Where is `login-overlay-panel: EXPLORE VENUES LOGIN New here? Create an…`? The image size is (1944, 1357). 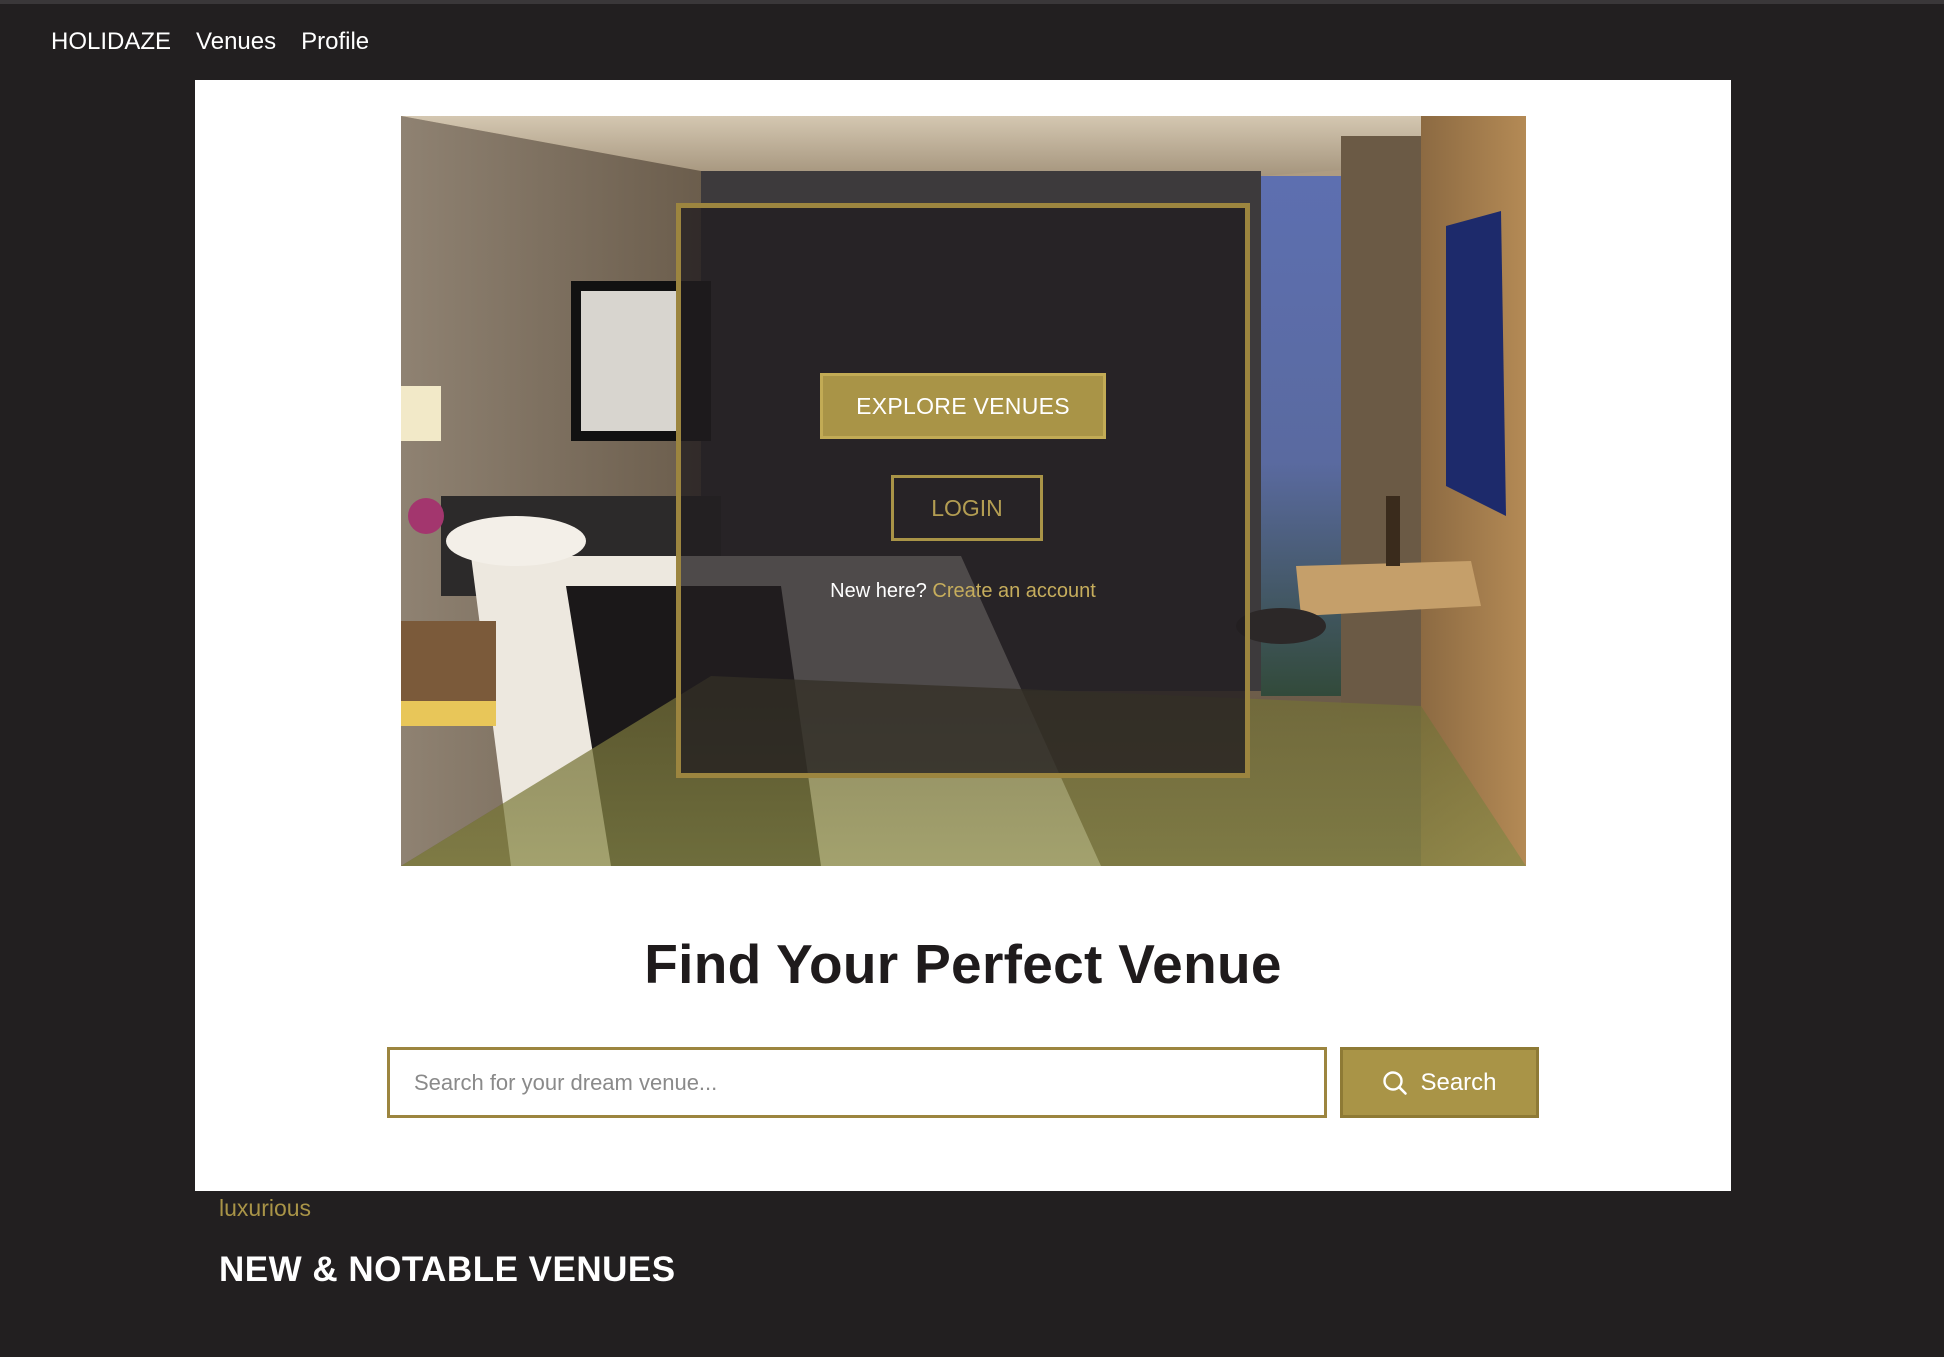
login-overlay-panel: EXPLORE VENUES LOGIN New here? Create an… is located at coordinates (963, 490).